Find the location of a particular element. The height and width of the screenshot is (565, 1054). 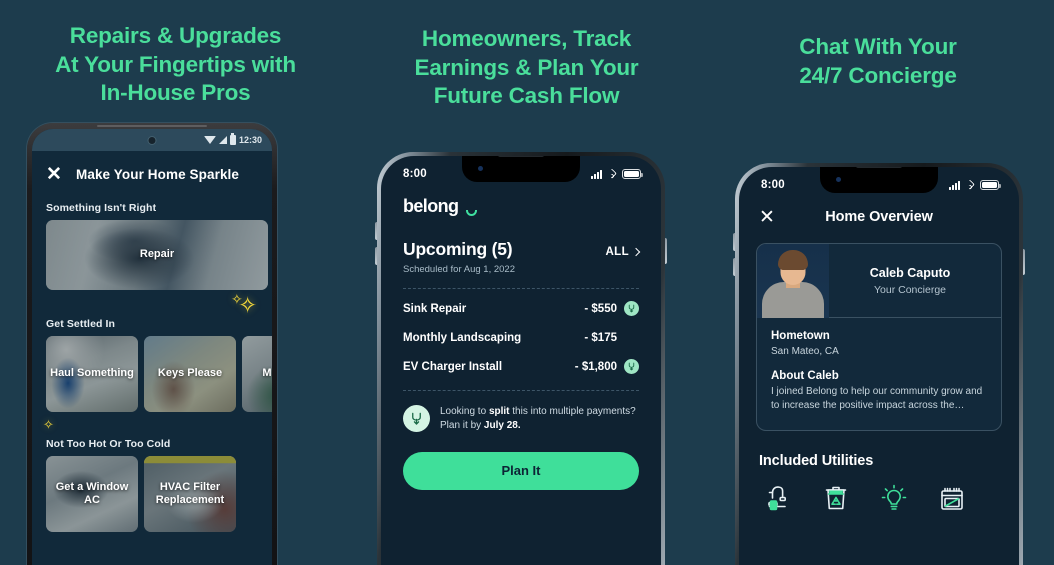

front-camera-icon is located at coordinates (152, 140).